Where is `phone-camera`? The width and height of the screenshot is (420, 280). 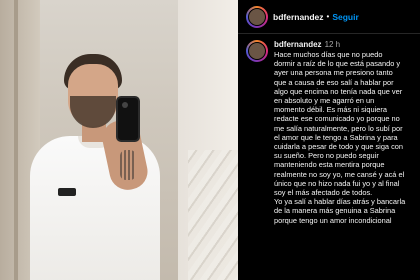 phone-camera is located at coordinates (125, 105).